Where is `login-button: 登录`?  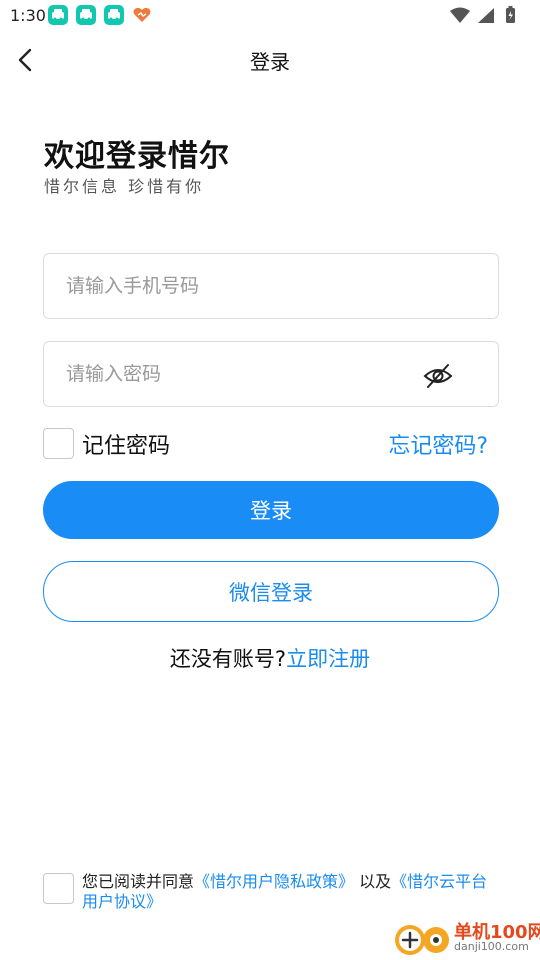 login-button: 登录 is located at coordinates (271, 510).